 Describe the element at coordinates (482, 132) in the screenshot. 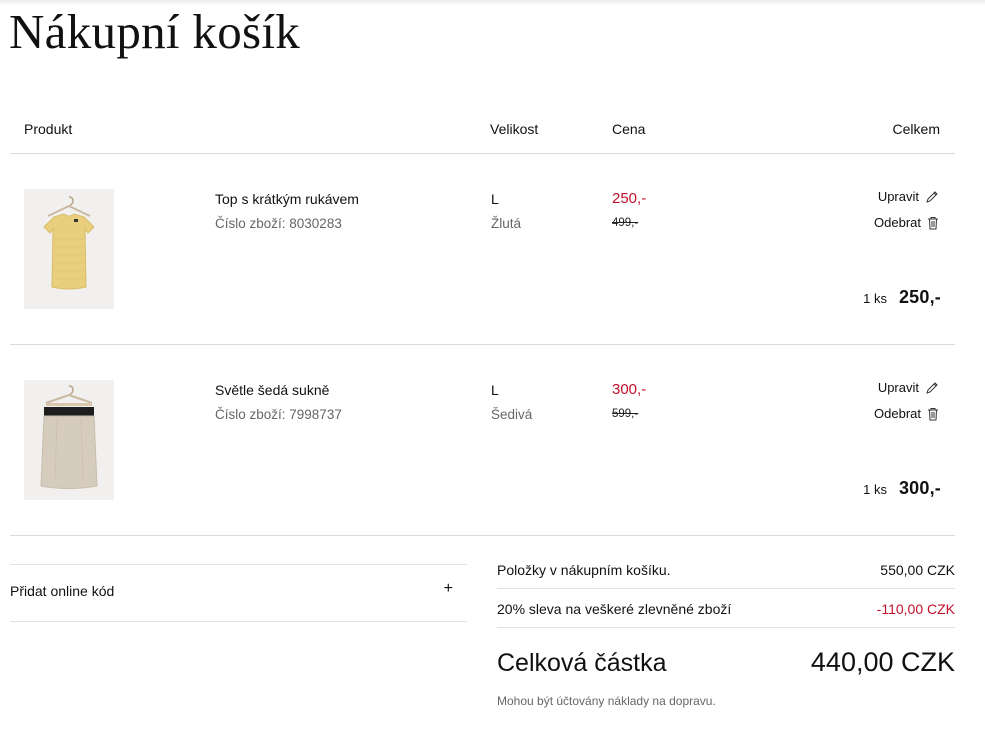

I see `cart-table-header: Produkt Velikost Cena Celkem` at that location.